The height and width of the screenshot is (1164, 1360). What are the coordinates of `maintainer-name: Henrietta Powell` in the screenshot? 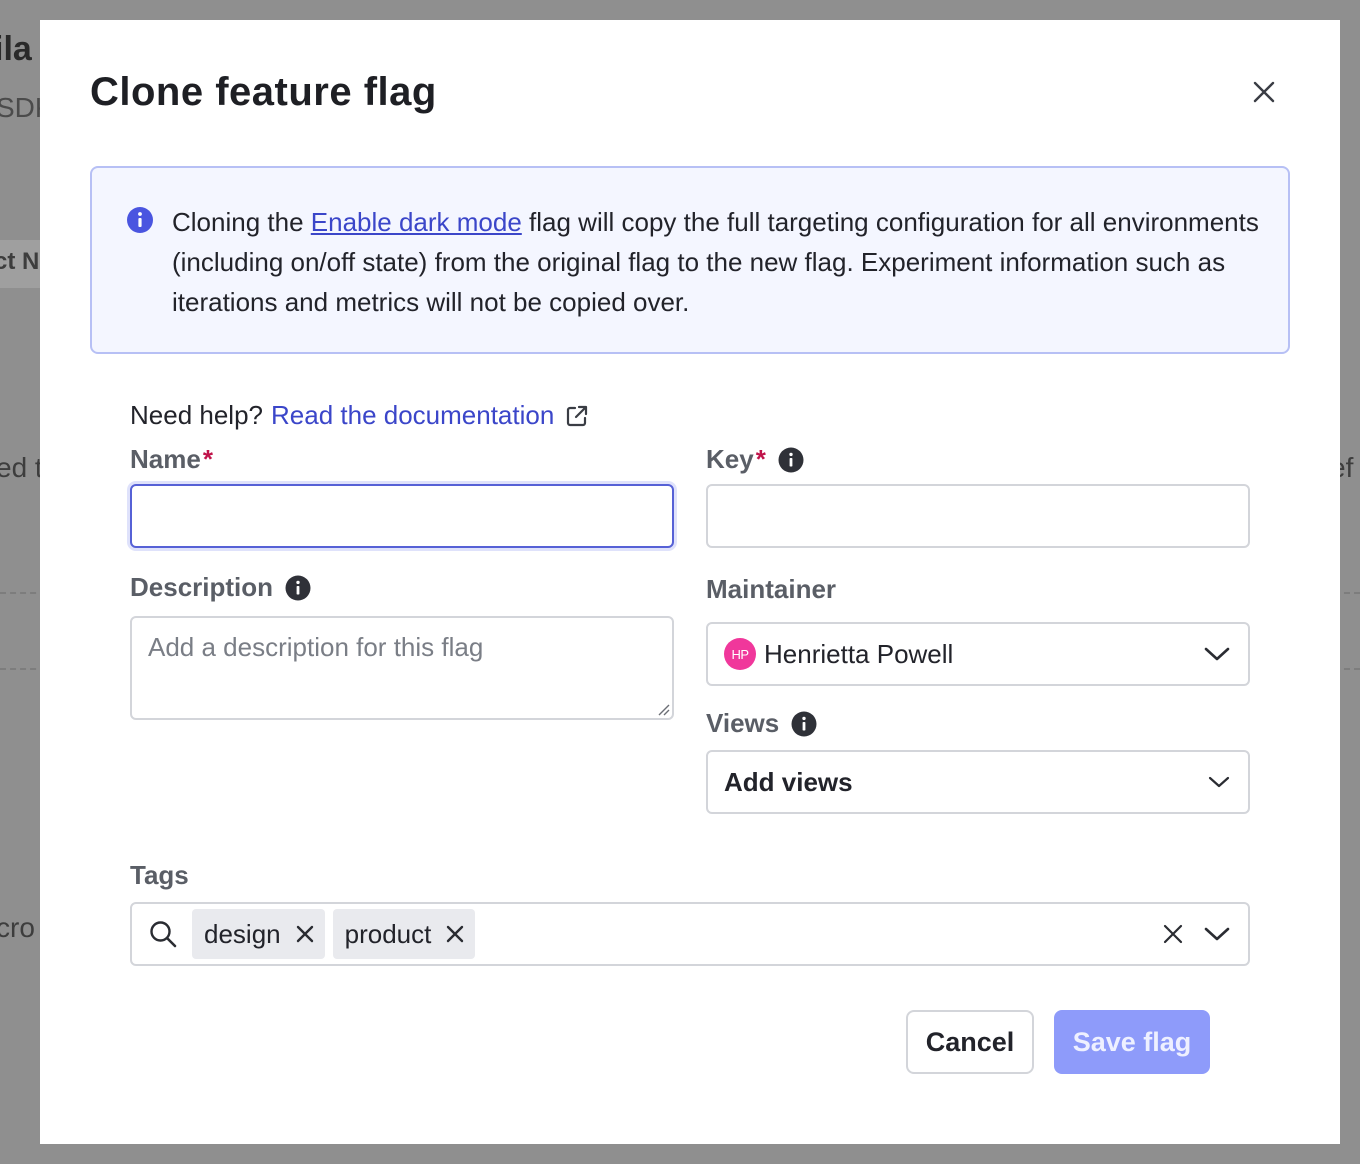 It's located at (859, 653).